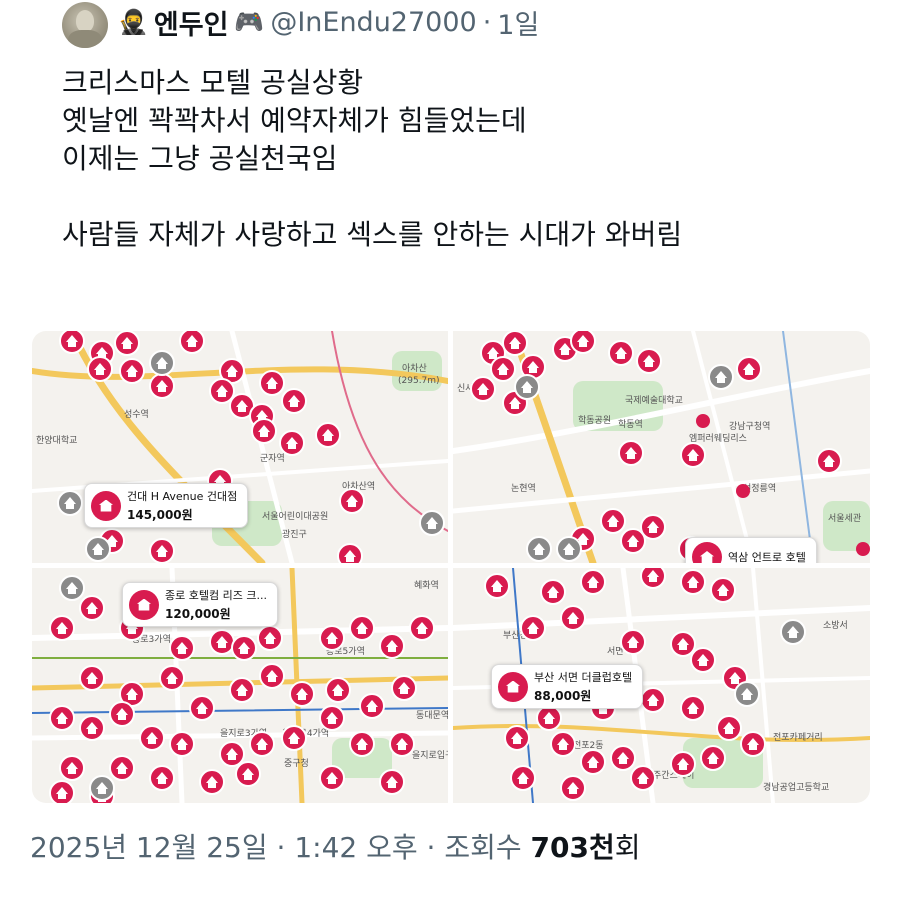 The image size is (900, 904). What do you see at coordinates (149, 847) in the screenshot?
I see `post-date: 2025년 12월 25일` at bounding box center [149, 847].